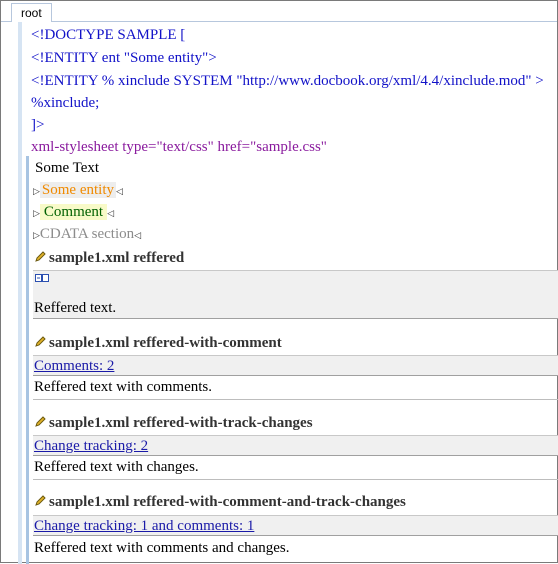 Image resolution: width=558 pixels, height=564 pixels. Describe the element at coordinates (91, 446) in the screenshot. I see `track-changes-link: Change tracking: 2` at that location.